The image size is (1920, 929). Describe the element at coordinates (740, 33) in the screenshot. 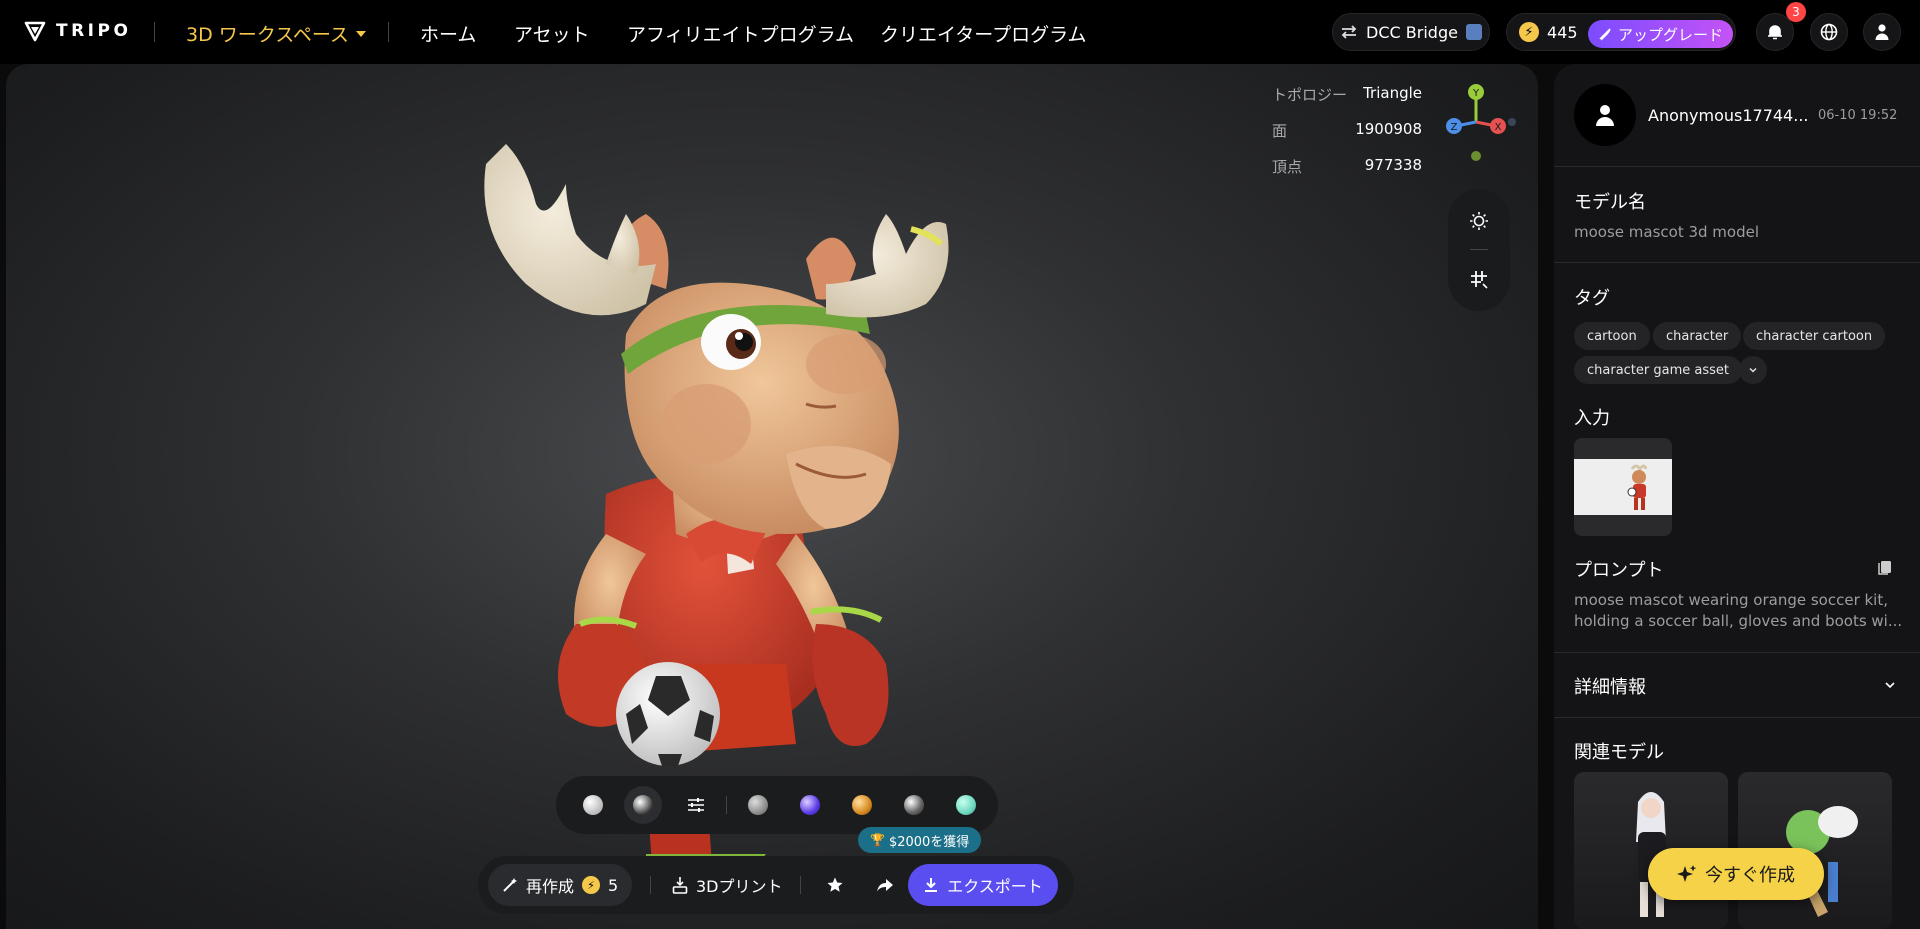

I see `nav-affiliate: アフィリエイトプログラム` at that location.